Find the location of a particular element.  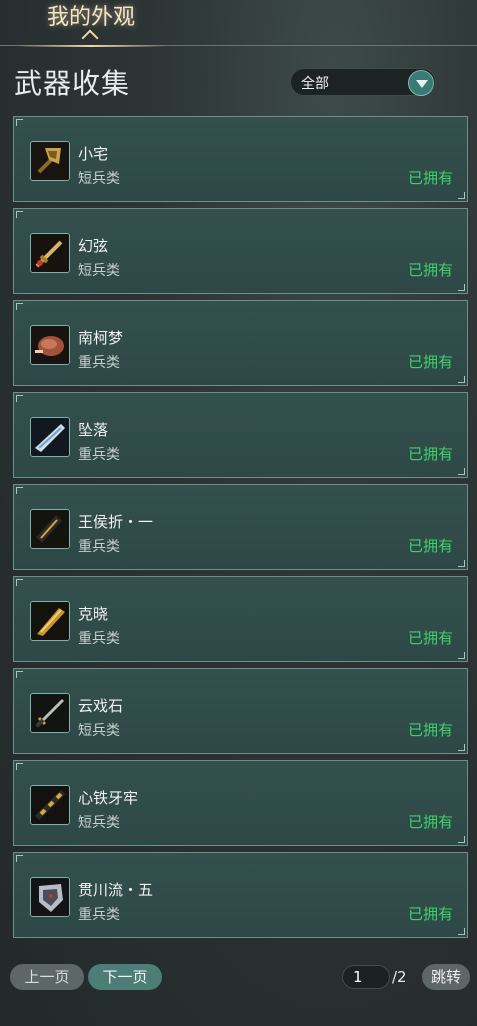

meat-icon is located at coordinates (50, 345).